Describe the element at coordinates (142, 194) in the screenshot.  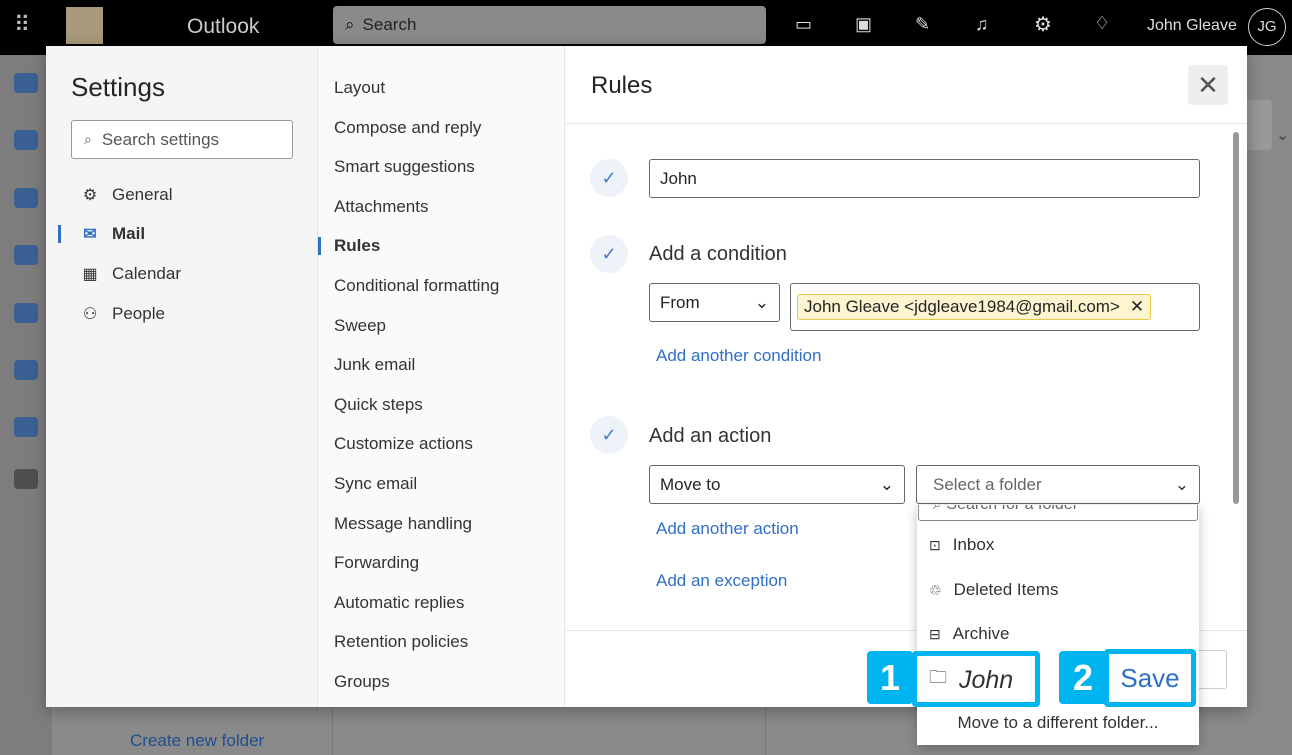
I see `category-label: General` at that location.